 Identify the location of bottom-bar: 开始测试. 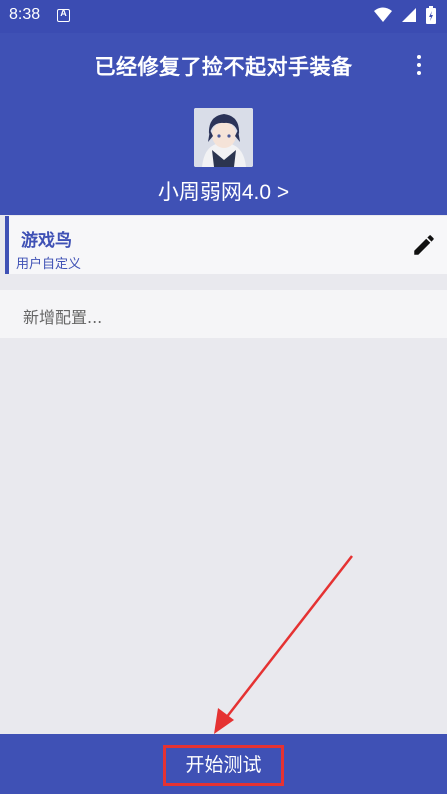
(223, 764).